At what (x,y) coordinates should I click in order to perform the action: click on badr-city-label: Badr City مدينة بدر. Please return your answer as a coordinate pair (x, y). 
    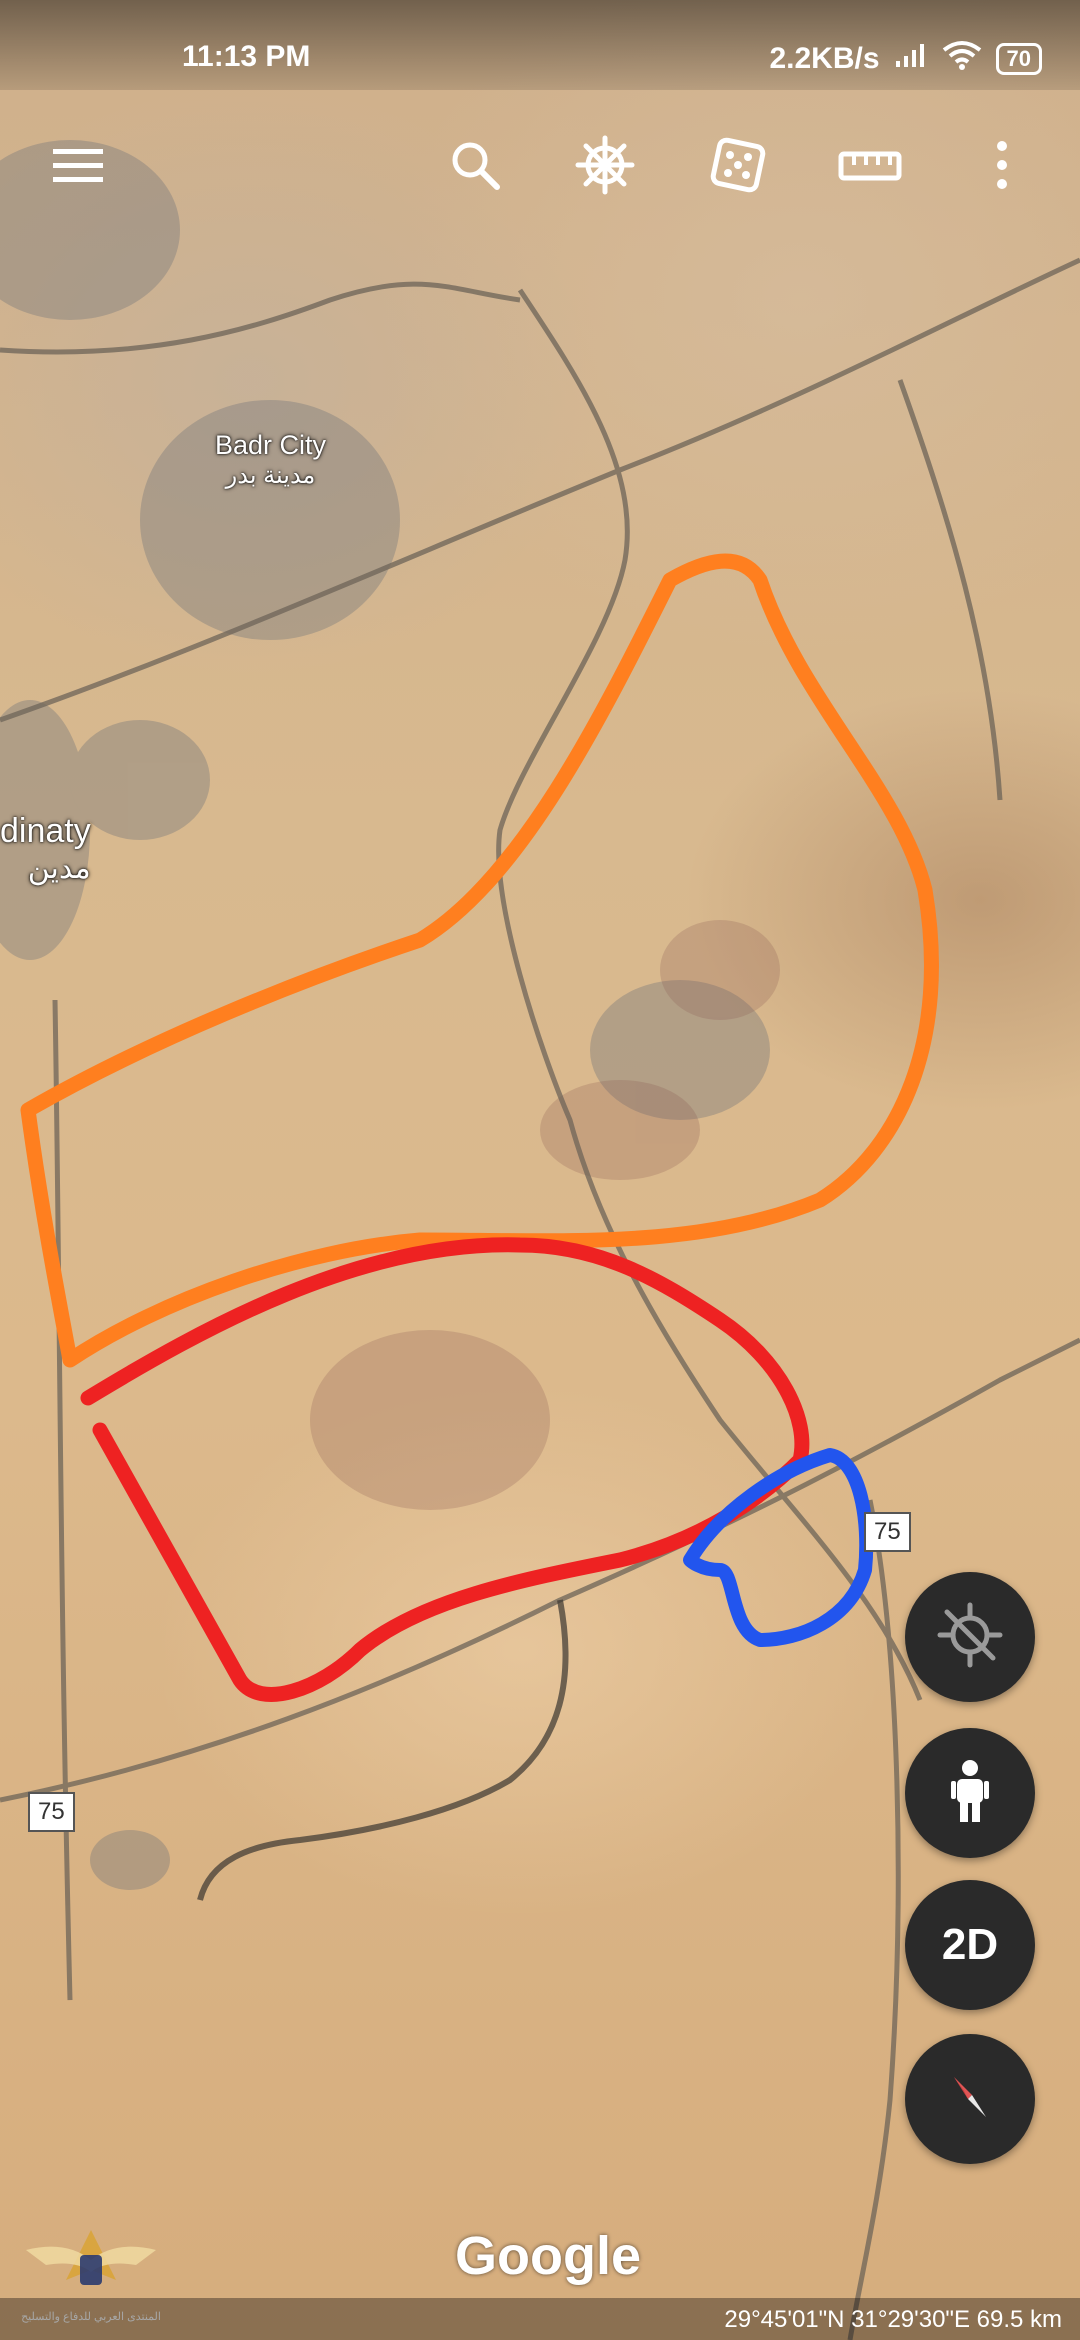
    Looking at the image, I should click on (270, 460).